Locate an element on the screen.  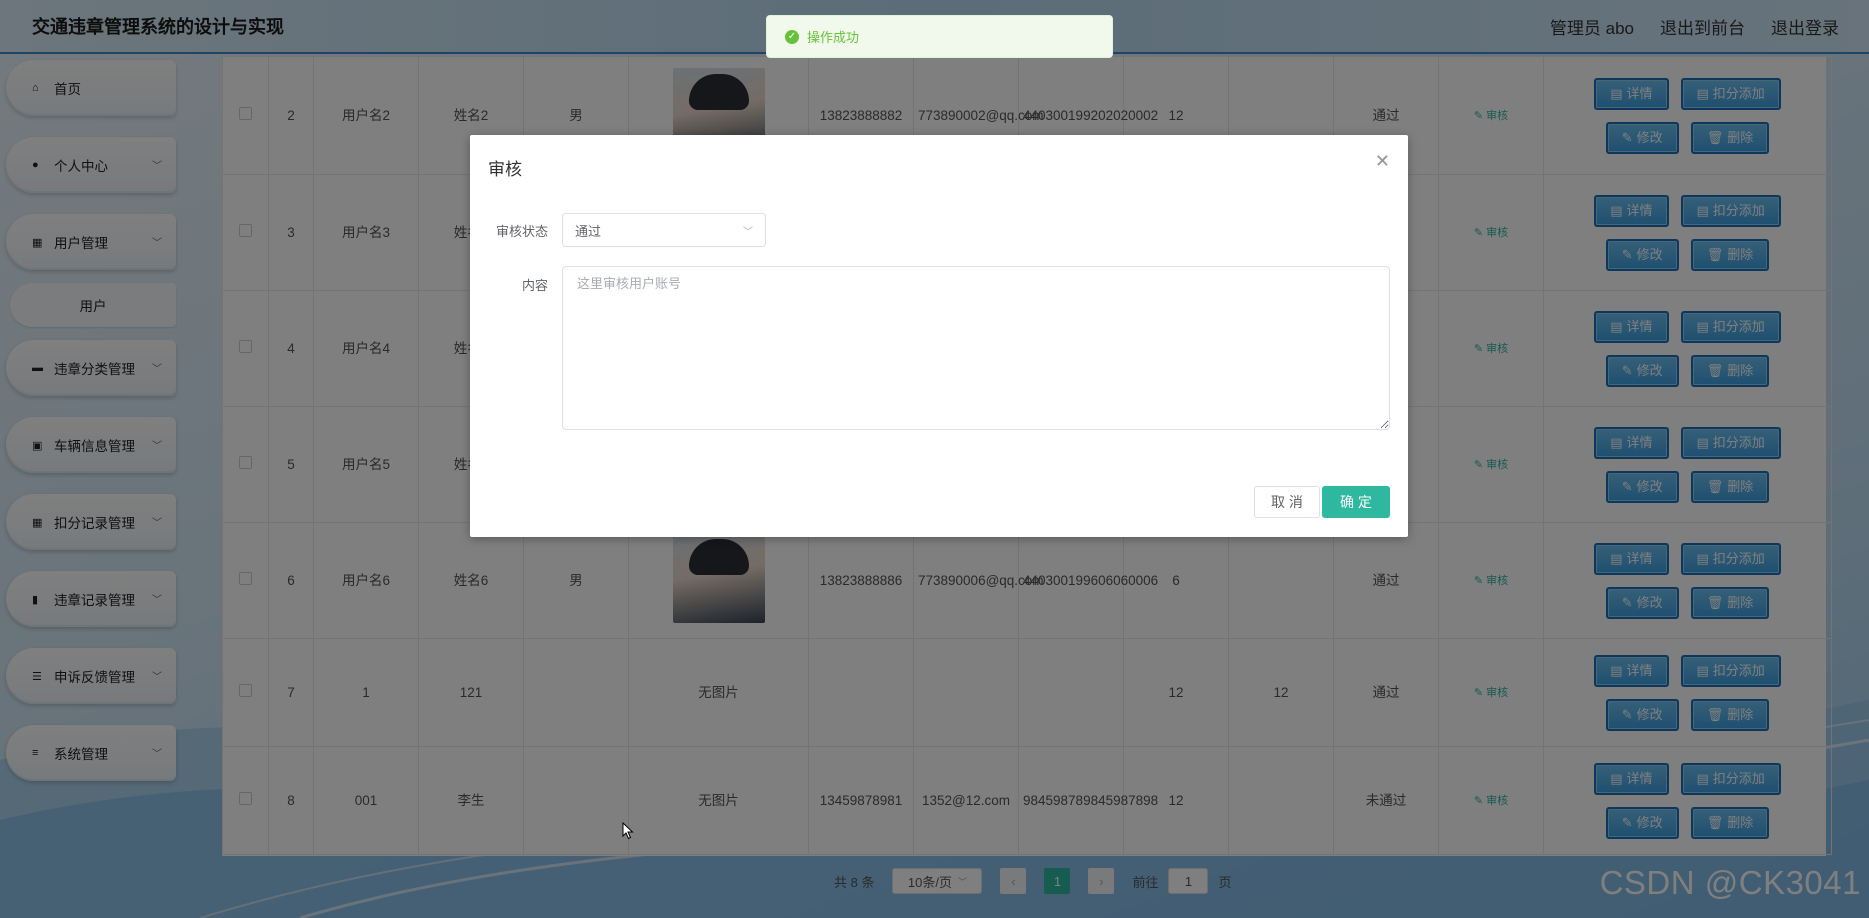
audit-status-value: 通过 is located at coordinates (588, 231).